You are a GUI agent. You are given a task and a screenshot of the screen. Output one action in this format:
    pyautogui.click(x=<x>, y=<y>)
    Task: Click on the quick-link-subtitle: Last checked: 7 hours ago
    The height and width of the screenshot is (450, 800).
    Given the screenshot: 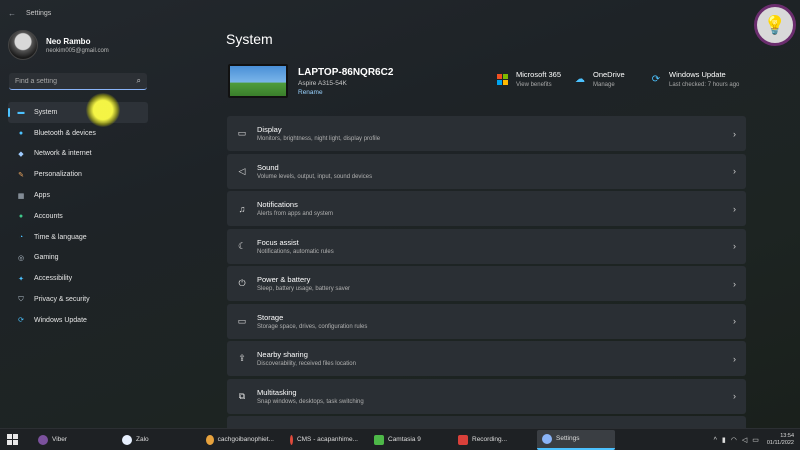 What is the action you would take?
    pyautogui.click(x=704, y=85)
    